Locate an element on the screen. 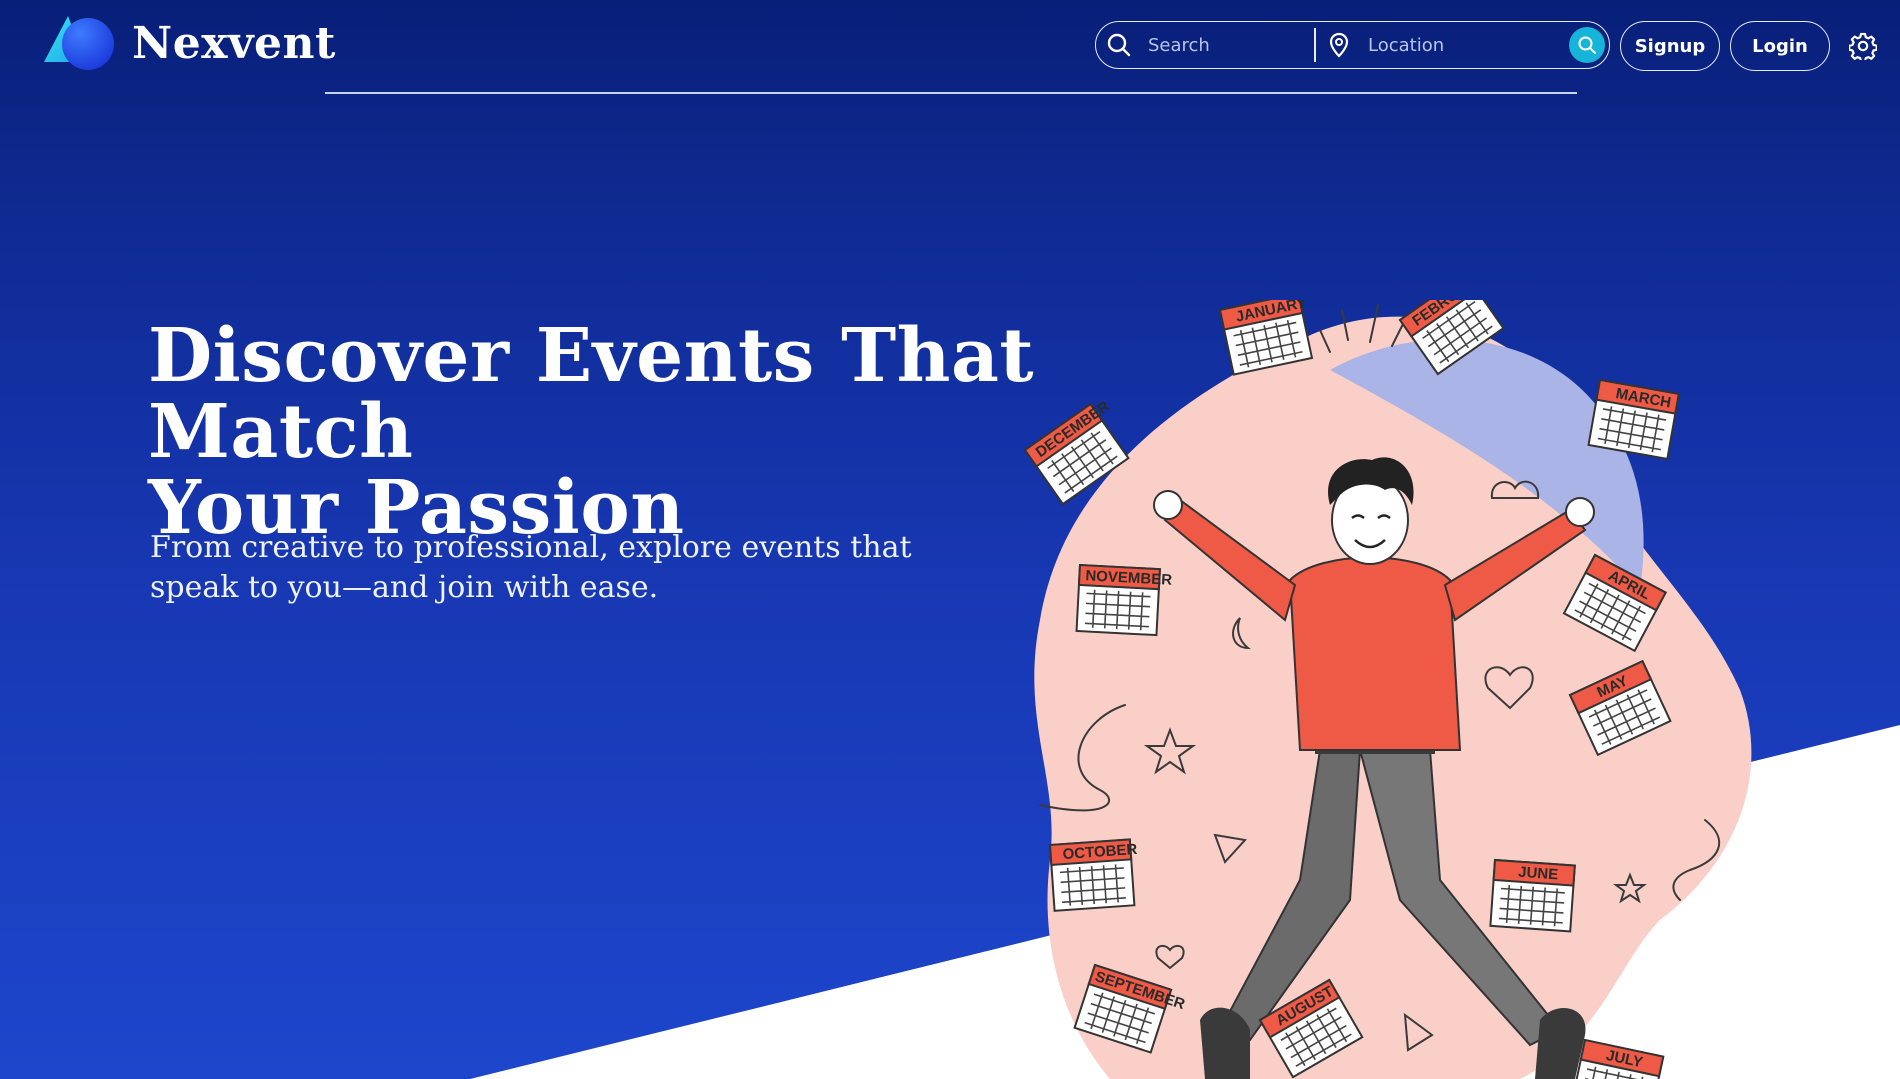 Image resolution: width=1900 pixels, height=1079 pixels. hero-title: Discover Events That Match Your Passion is located at coordinates (698, 432).